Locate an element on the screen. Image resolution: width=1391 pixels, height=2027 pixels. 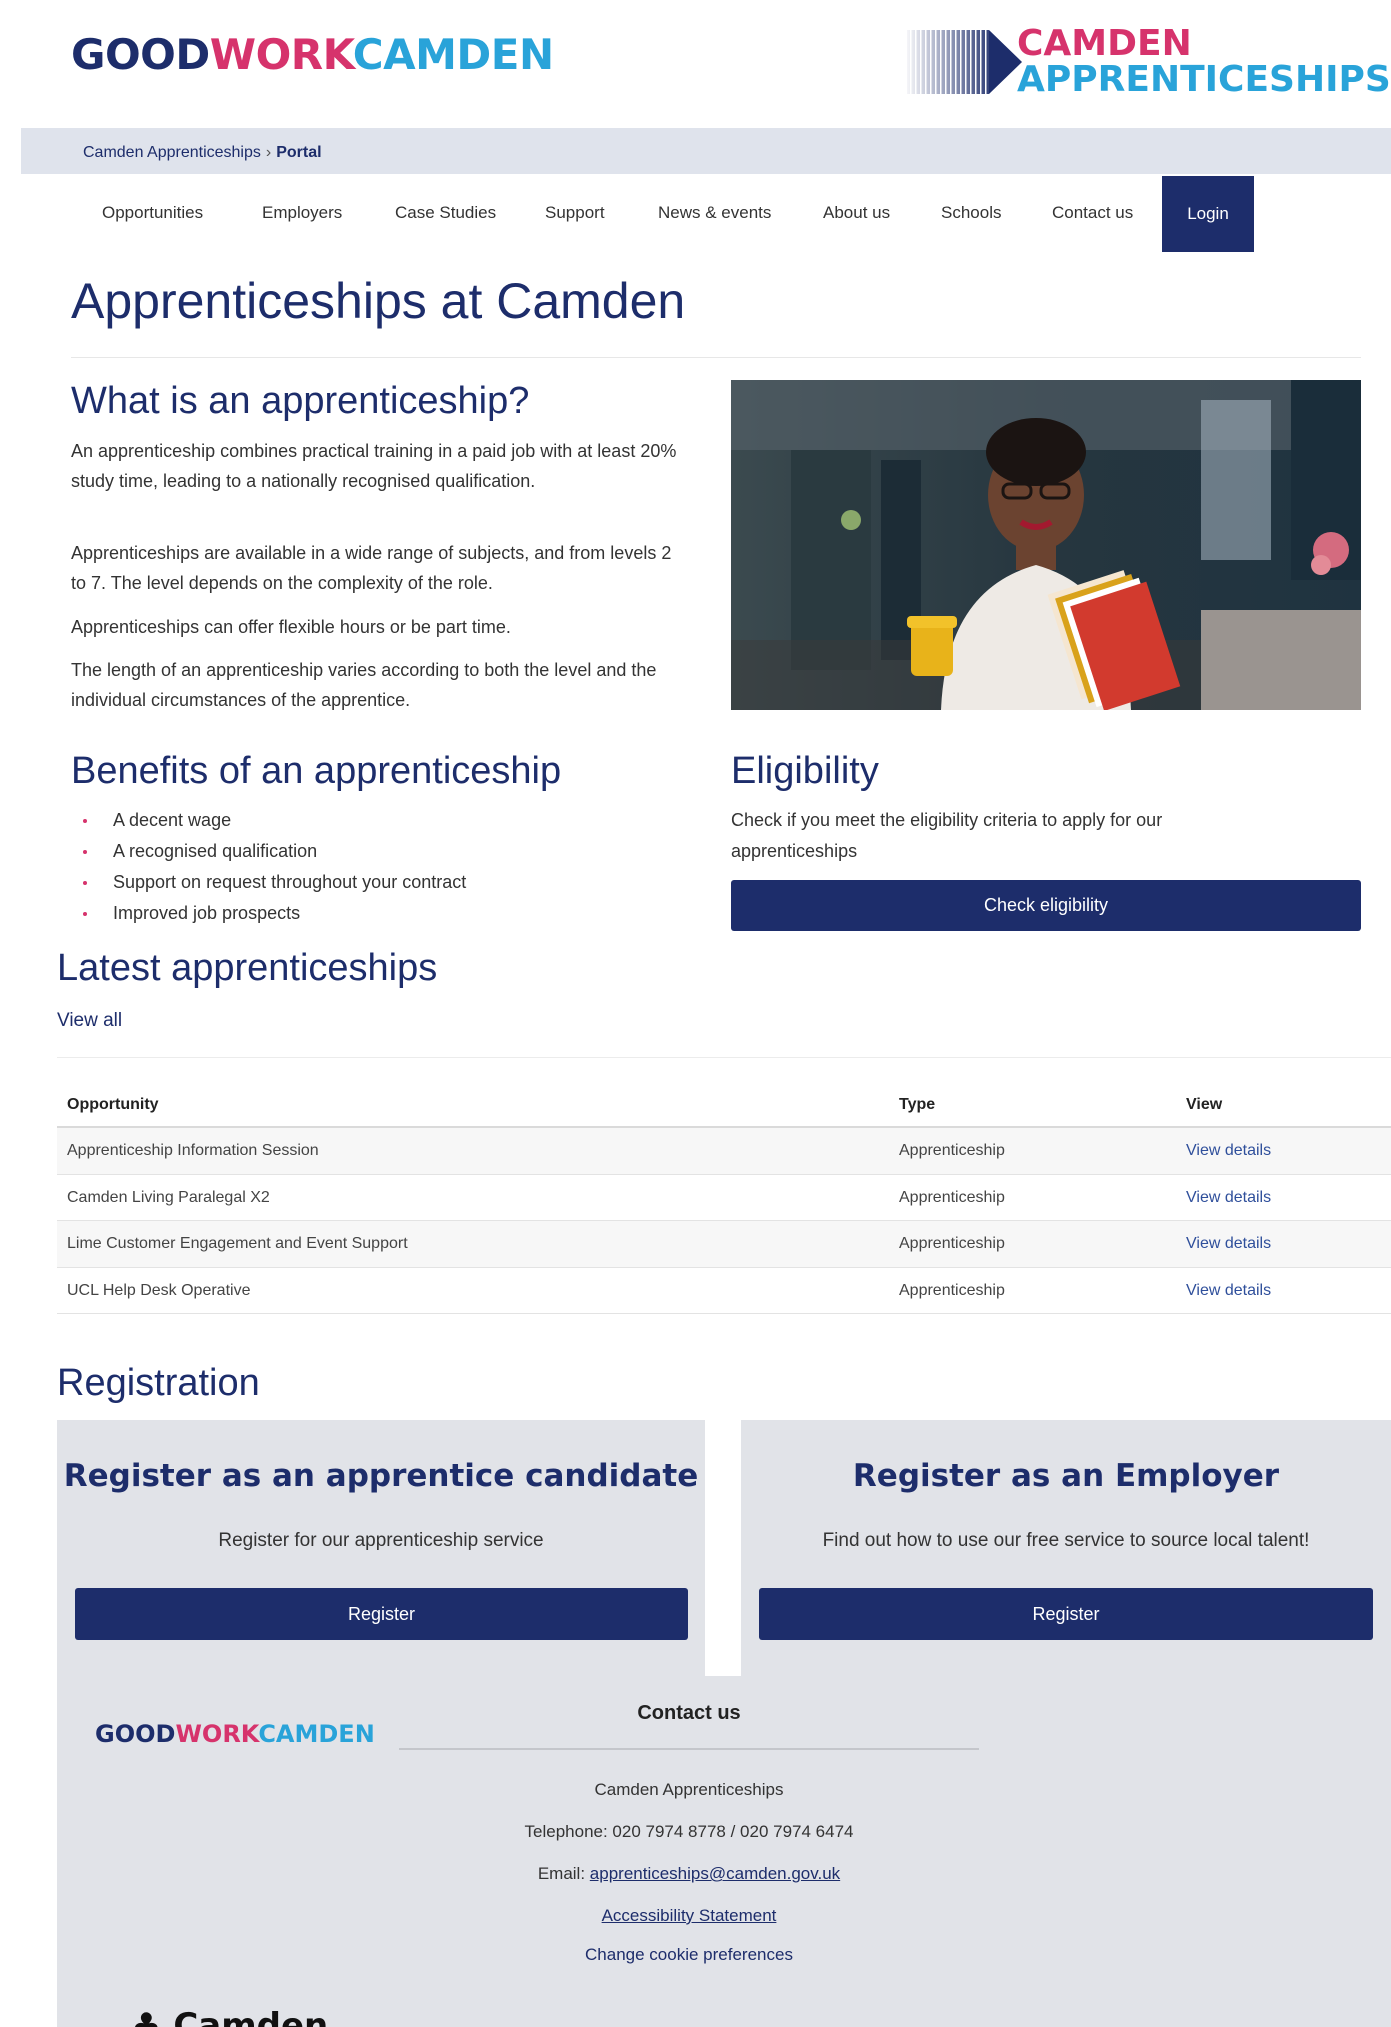
cookie-preferences-link: Change cookie preferences is located at coordinates (689, 1955).